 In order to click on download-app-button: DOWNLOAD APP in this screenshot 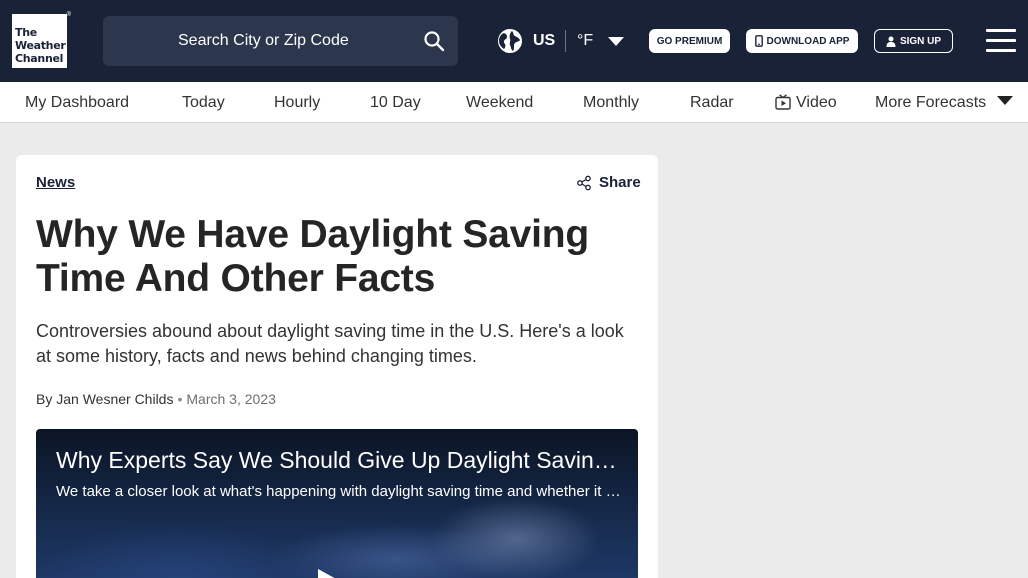, I will do `click(802, 41)`.